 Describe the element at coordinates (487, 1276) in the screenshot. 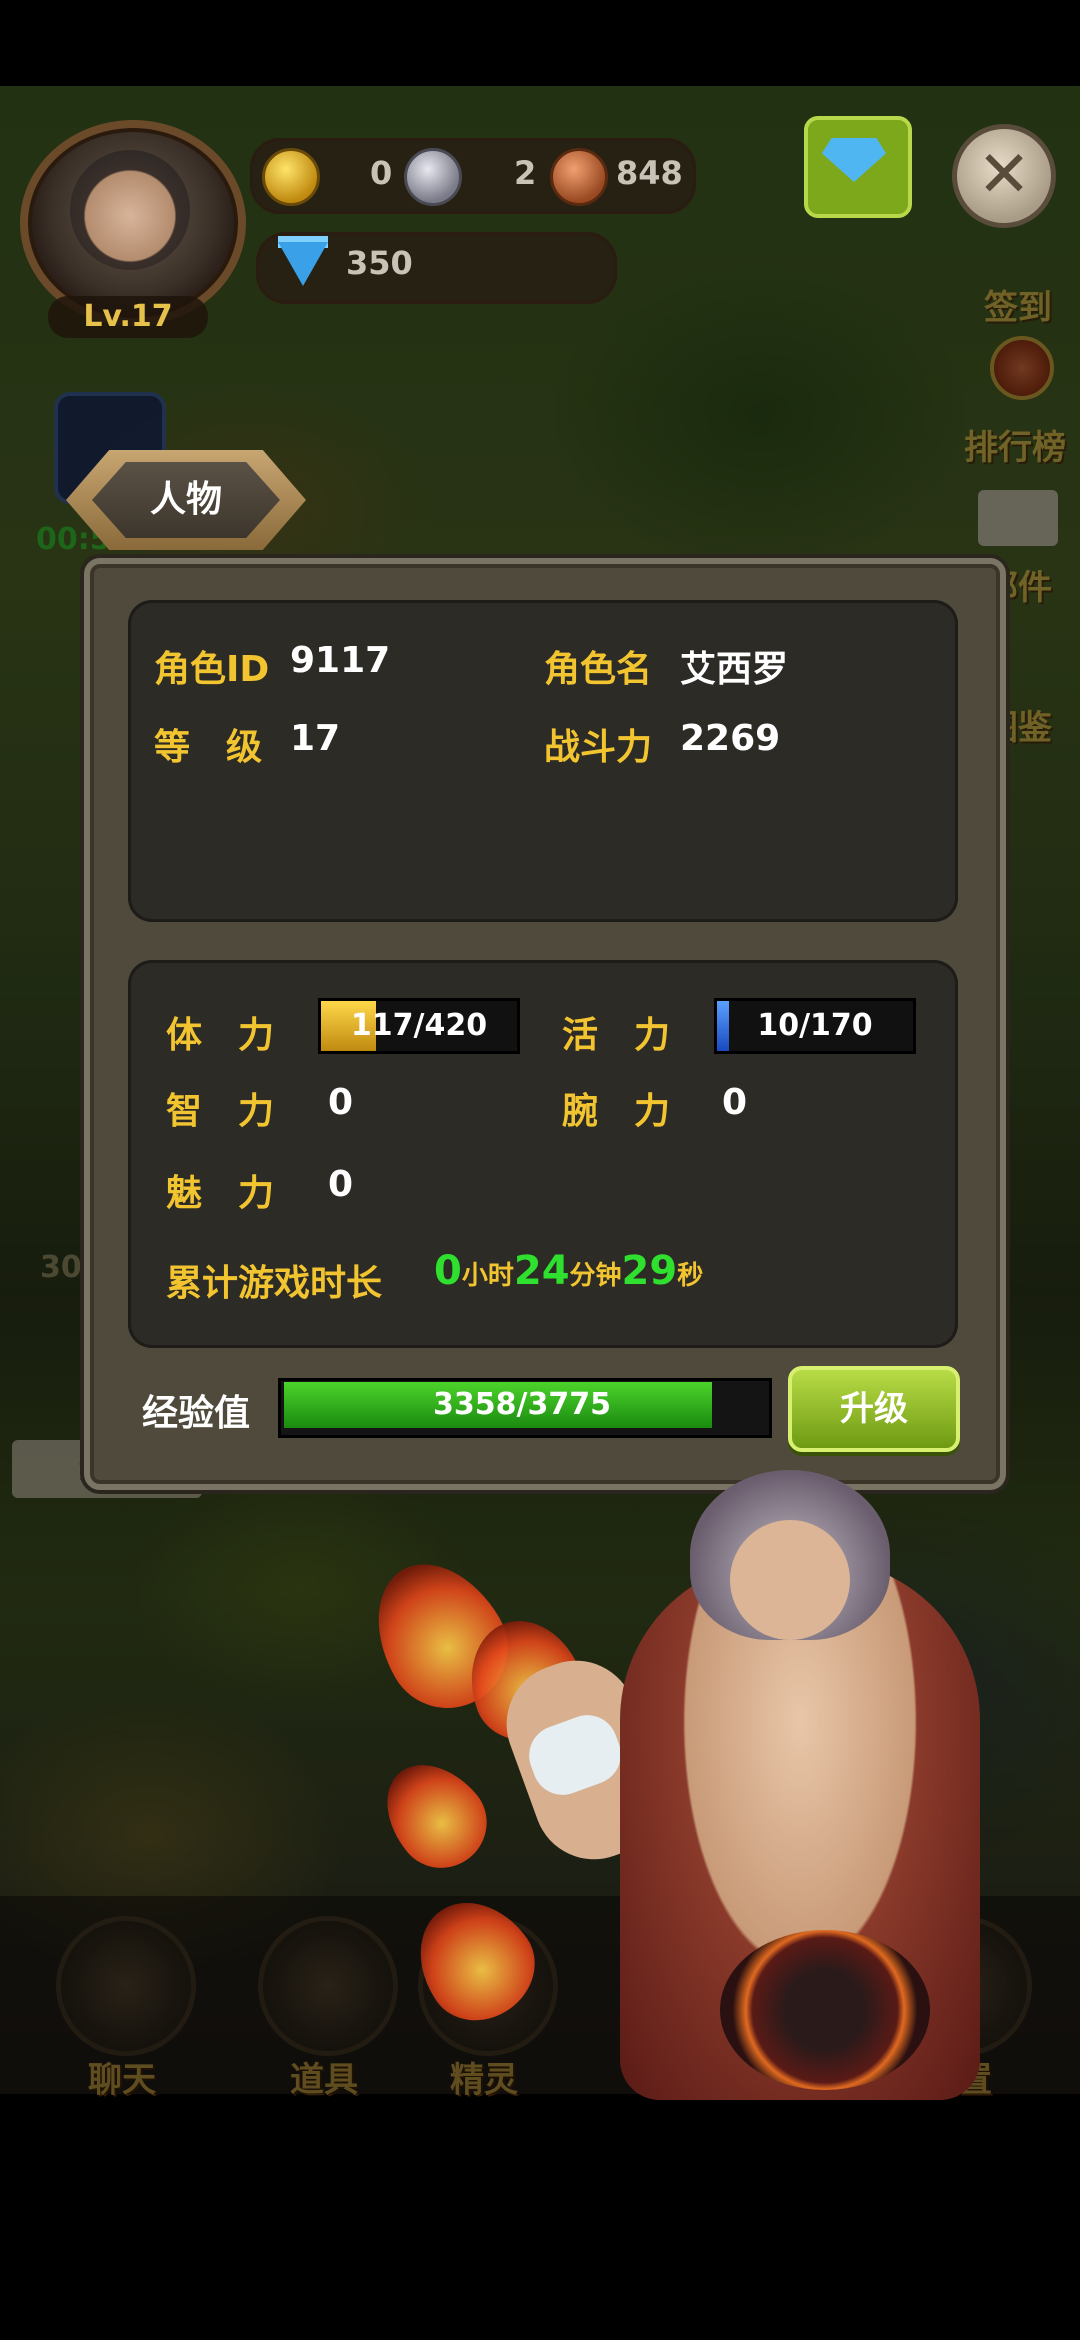

I see `playtime-hours-unit: 小时` at that location.